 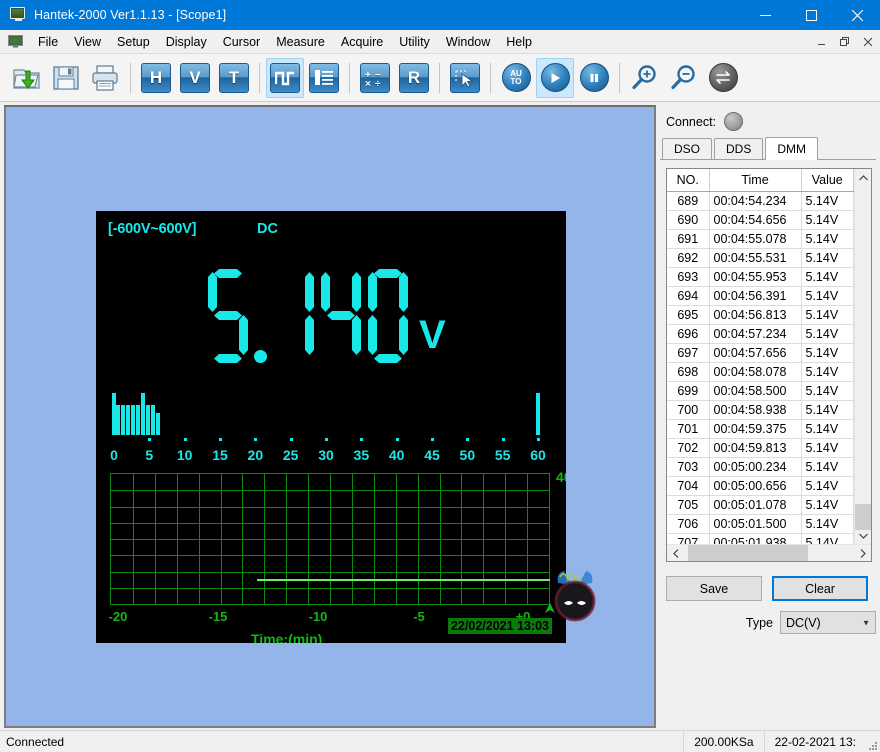 What do you see at coordinates (645, 78) in the screenshot?
I see `zoom-in-button` at bounding box center [645, 78].